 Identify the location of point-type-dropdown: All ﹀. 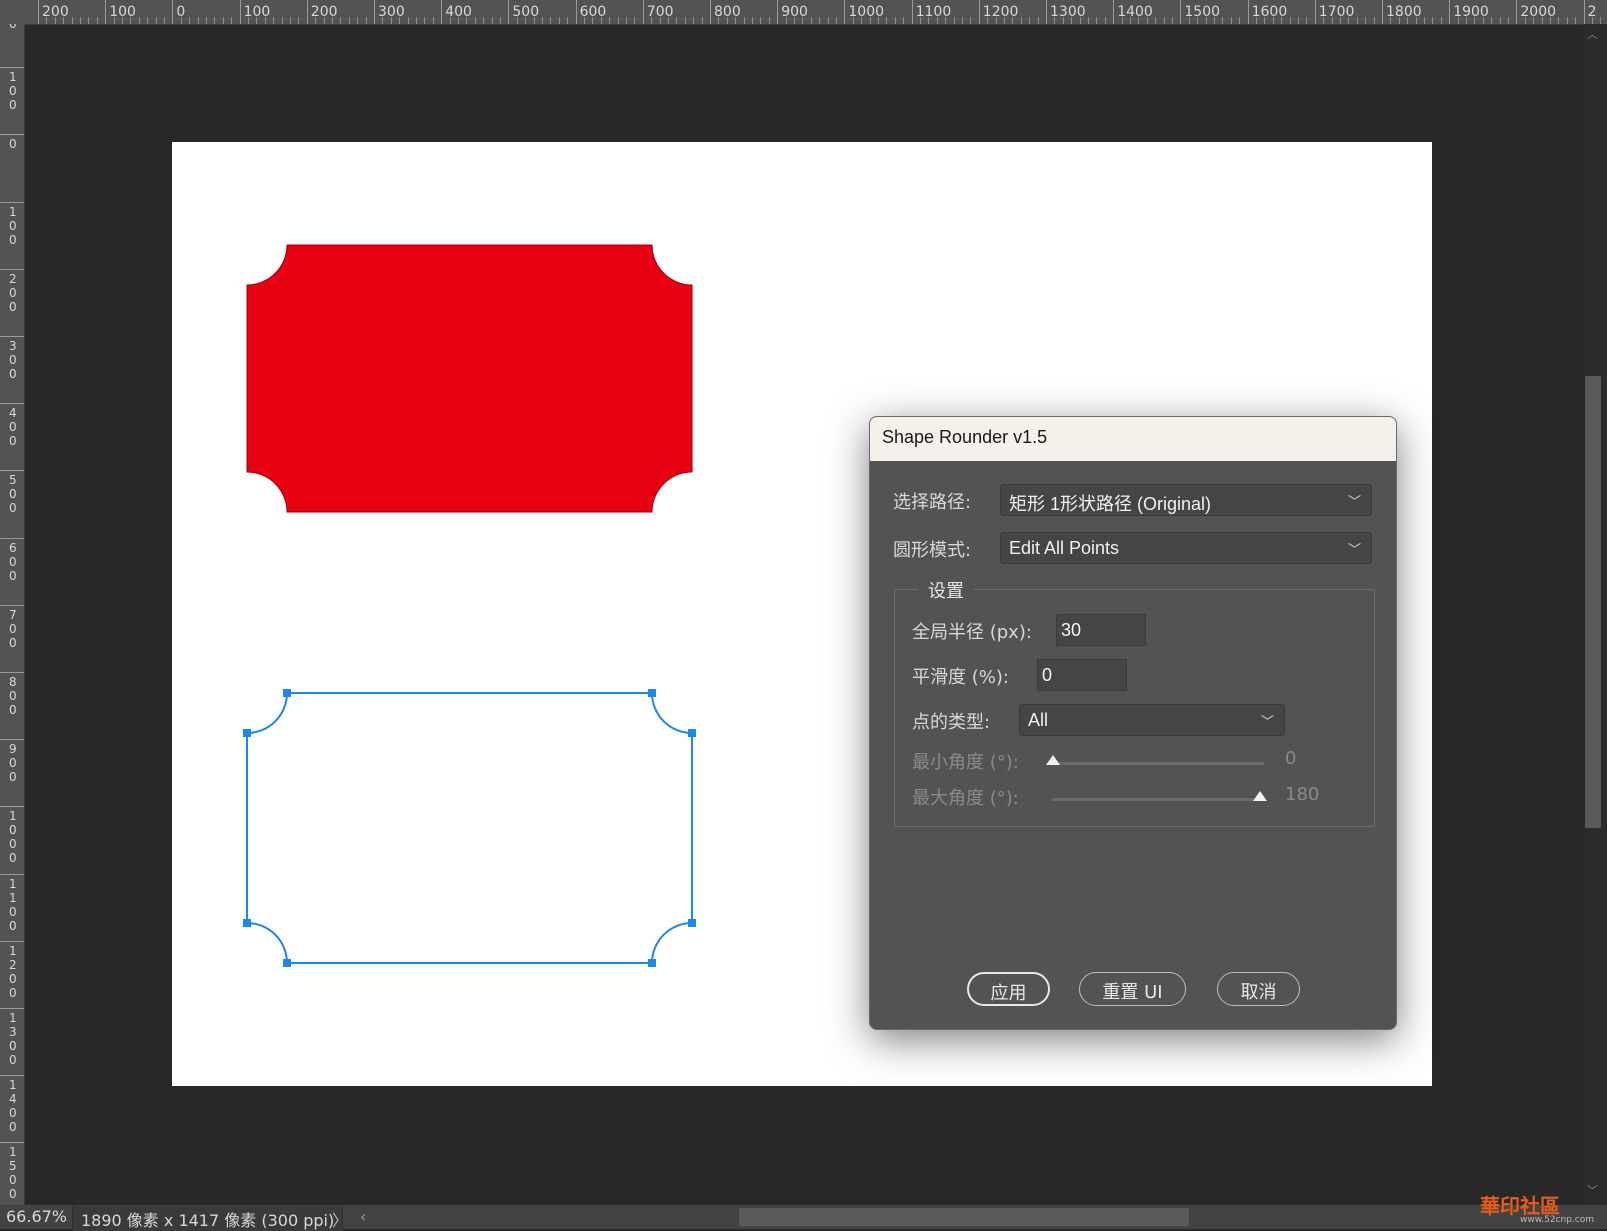
(1152, 720).